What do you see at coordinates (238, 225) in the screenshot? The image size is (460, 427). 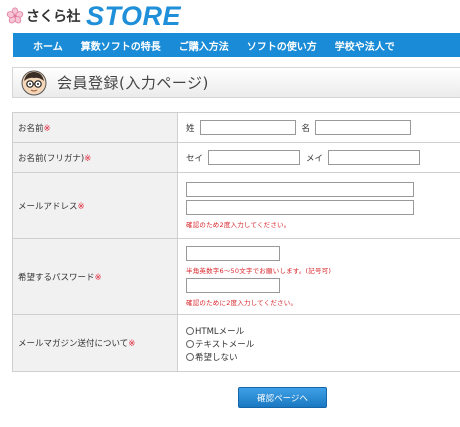 I see `email-hint: 確認のため2度入力してください。` at bounding box center [238, 225].